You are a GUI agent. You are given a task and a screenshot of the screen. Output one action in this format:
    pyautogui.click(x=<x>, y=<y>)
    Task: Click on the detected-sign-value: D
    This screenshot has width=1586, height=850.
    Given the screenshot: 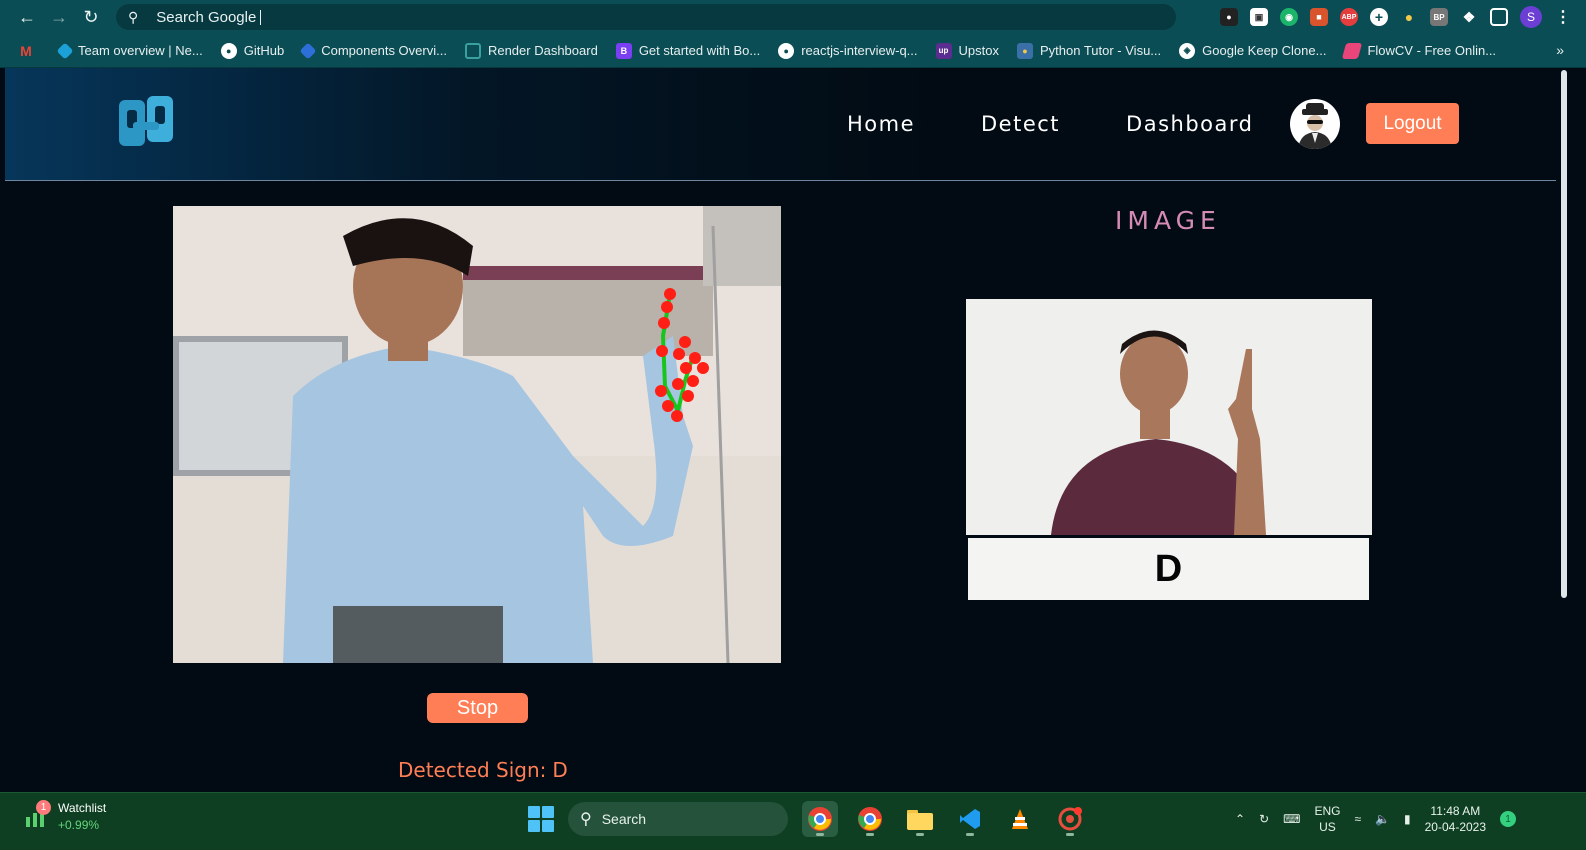 What is the action you would take?
    pyautogui.click(x=560, y=770)
    